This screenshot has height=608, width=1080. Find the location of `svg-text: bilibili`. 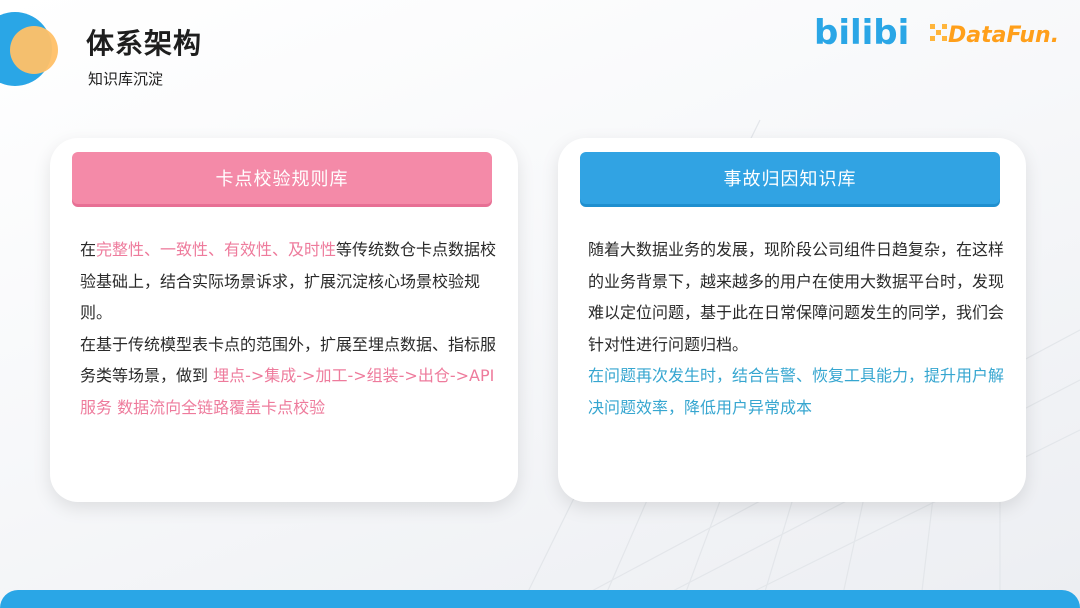

svg-text: bilibili is located at coordinates (861, 32).